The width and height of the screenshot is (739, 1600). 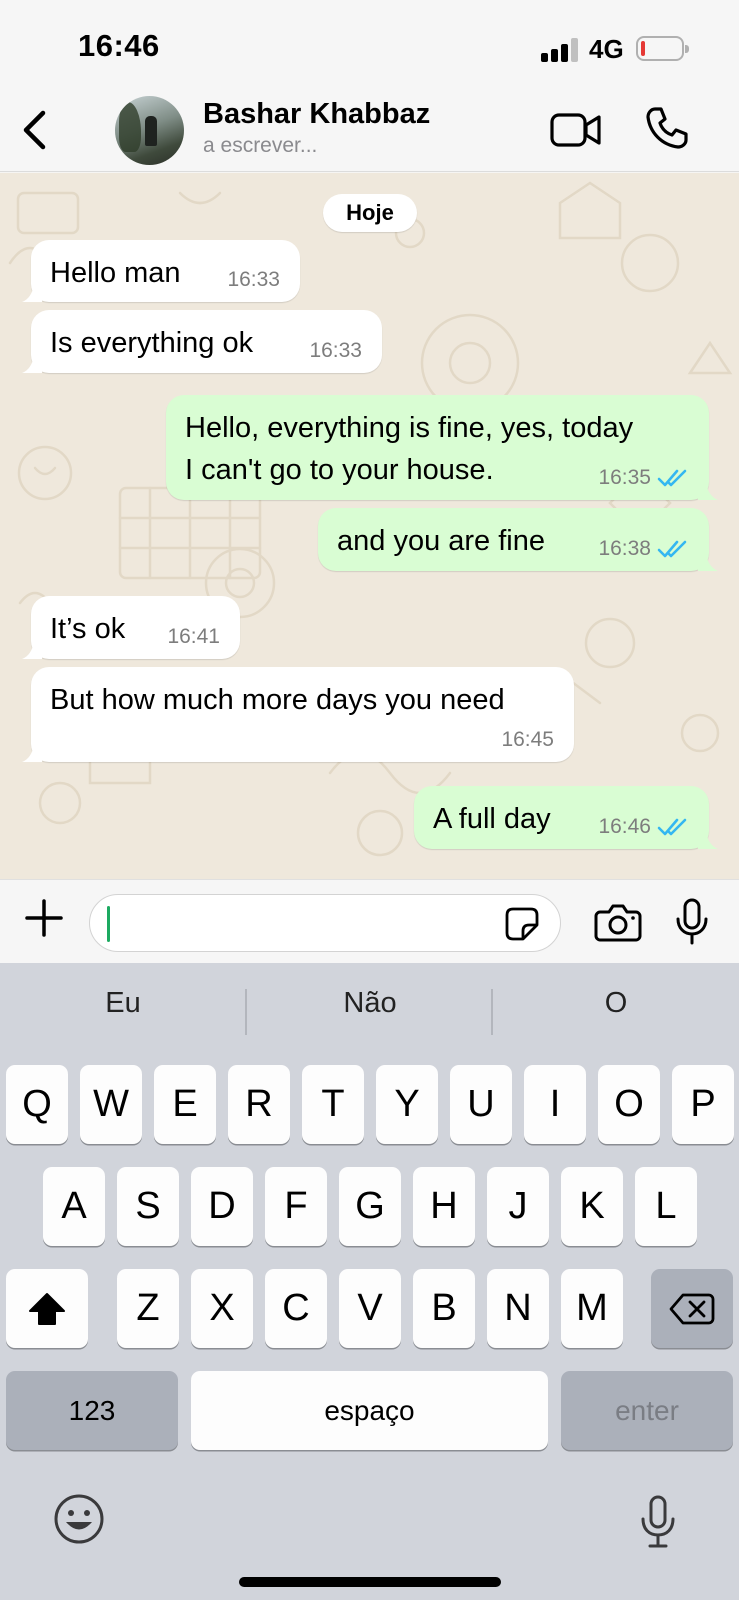 I want to click on message-text: and you are fine, so click(x=441, y=541).